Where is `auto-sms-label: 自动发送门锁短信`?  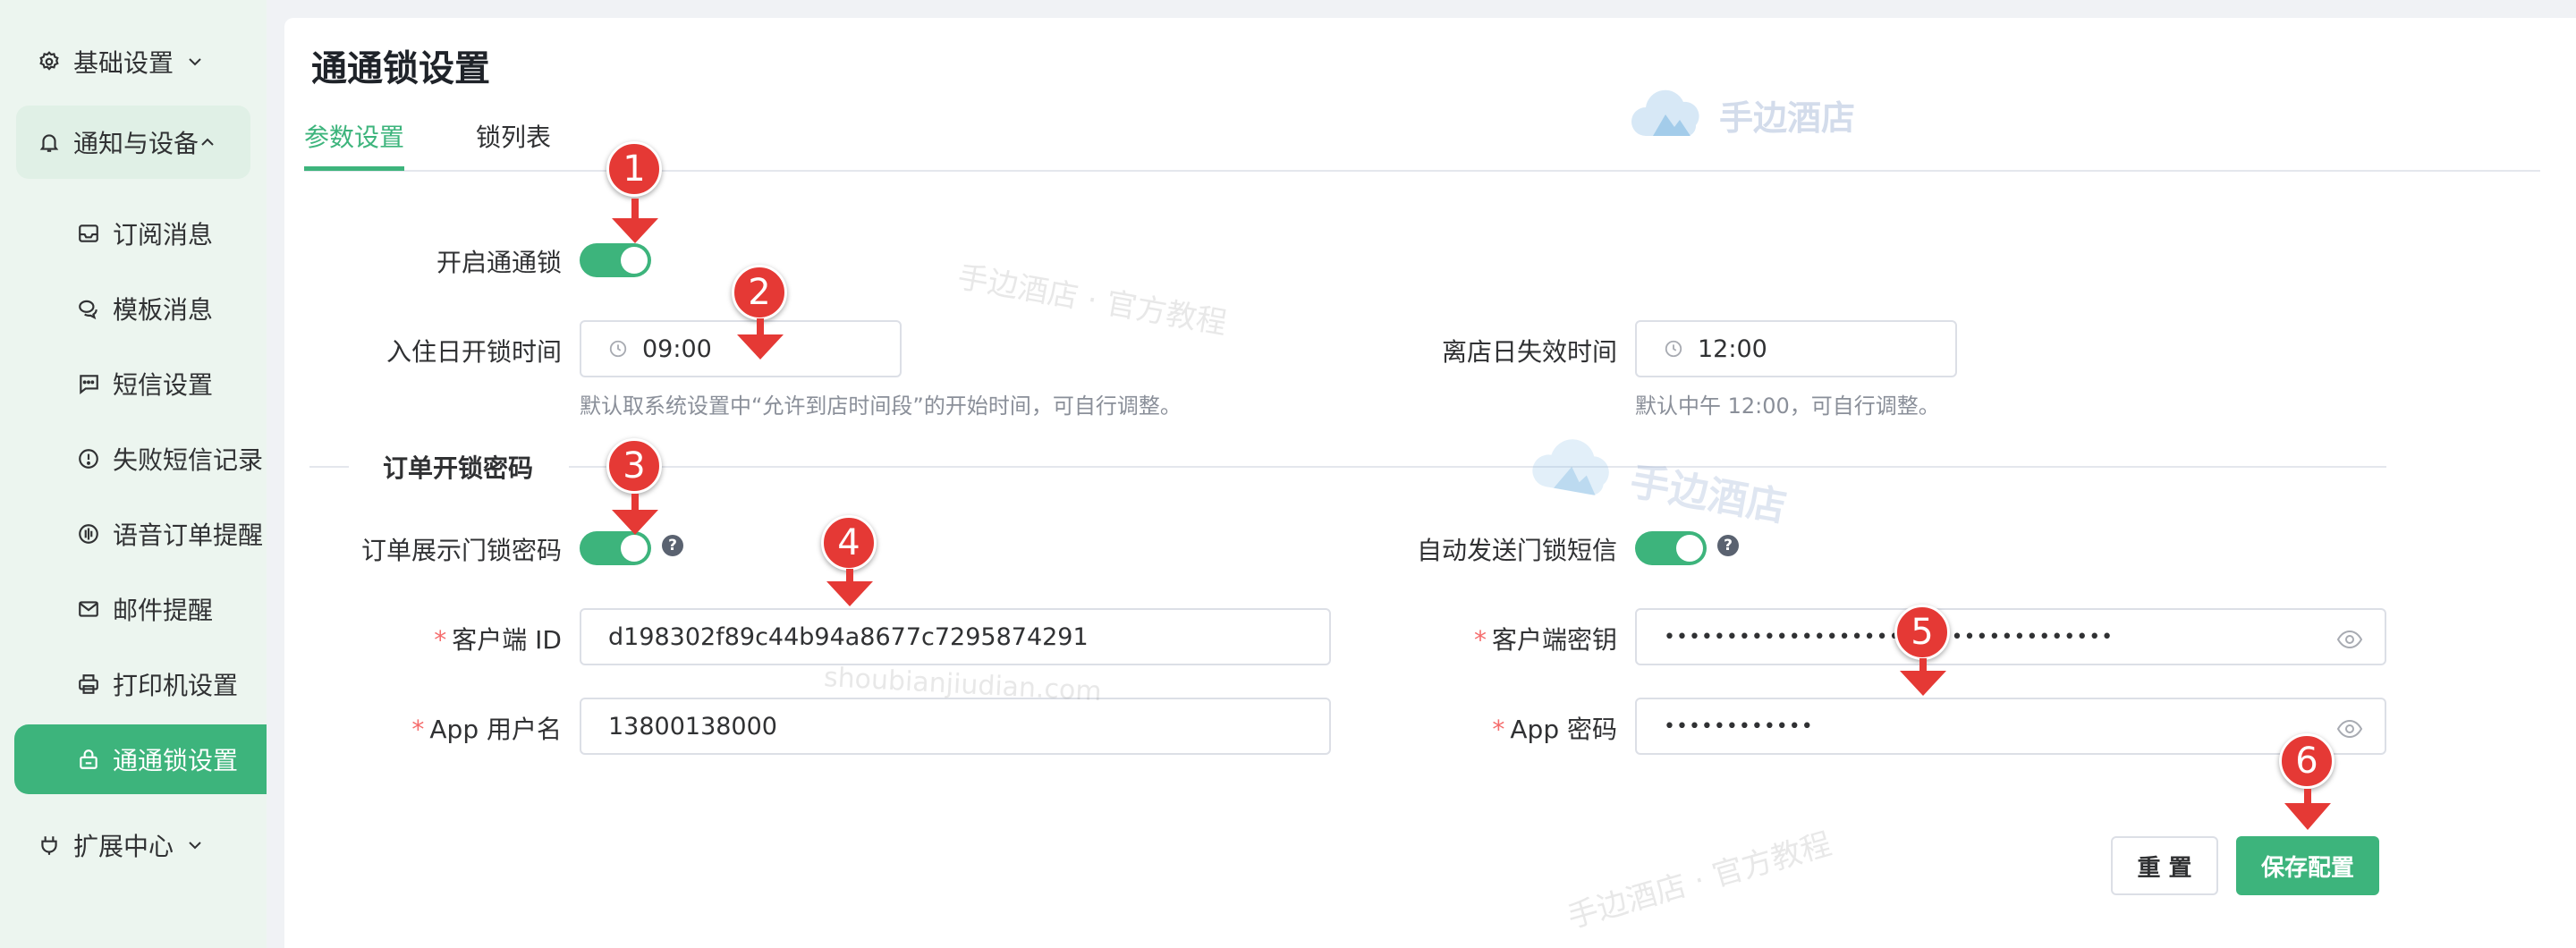
auto-sms-label: 自动发送门锁短信 is located at coordinates (1516, 550).